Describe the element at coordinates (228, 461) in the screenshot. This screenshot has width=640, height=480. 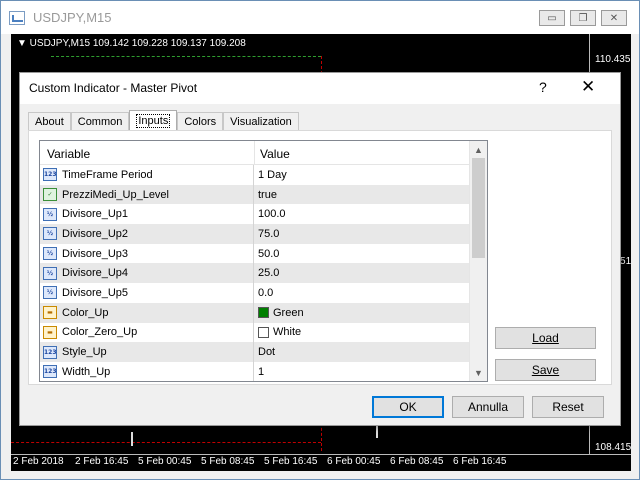
I see `time-label: 5 Feb 08:45` at that location.